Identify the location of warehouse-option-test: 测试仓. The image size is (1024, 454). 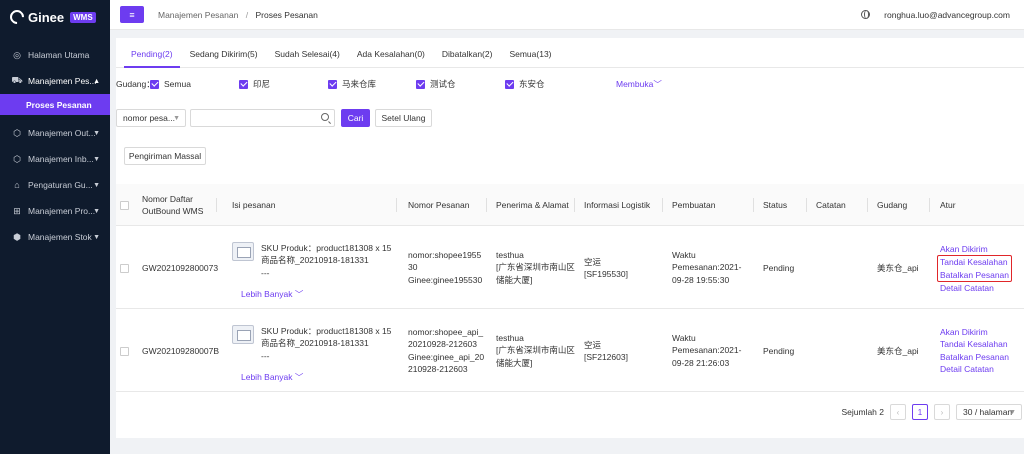
(436, 84).